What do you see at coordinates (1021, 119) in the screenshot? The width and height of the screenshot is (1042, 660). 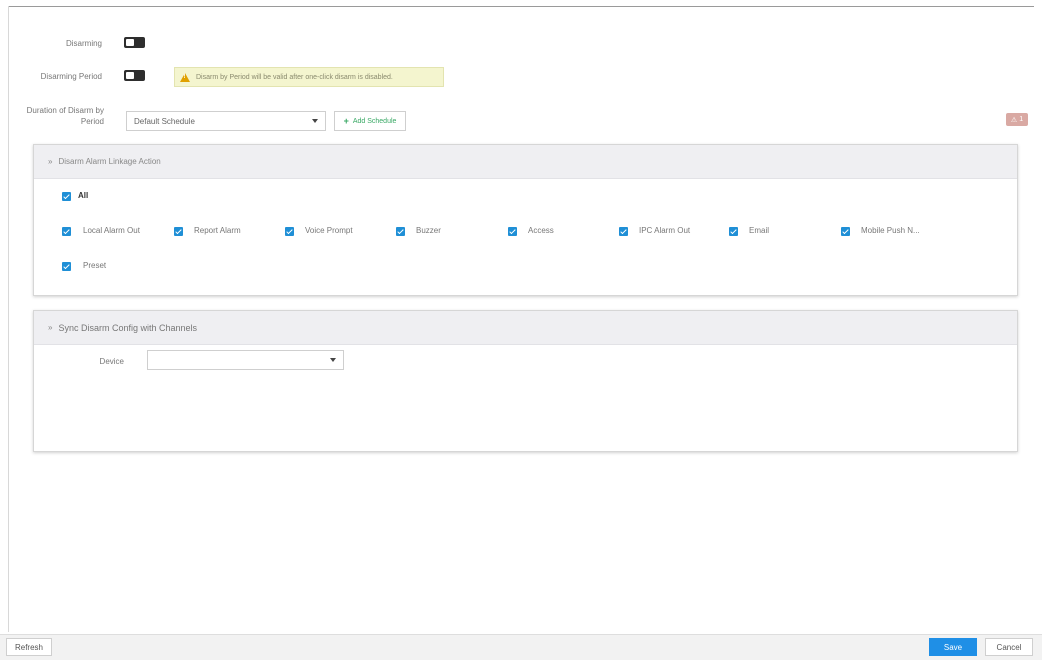 I see `alert-badge-count: 1` at bounding box center [1021, 119].